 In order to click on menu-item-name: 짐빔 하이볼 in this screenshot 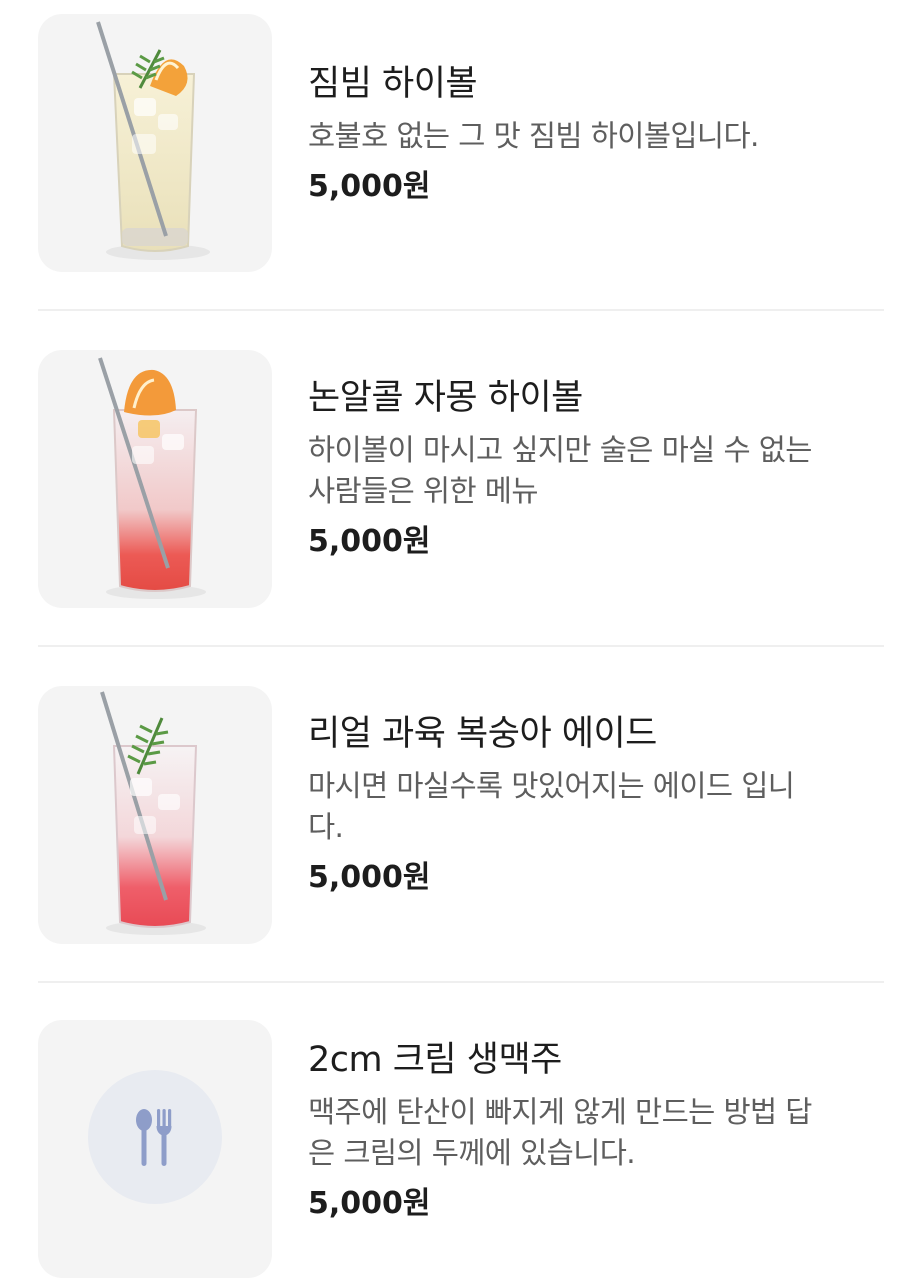, I will do `click(393, 84)`.